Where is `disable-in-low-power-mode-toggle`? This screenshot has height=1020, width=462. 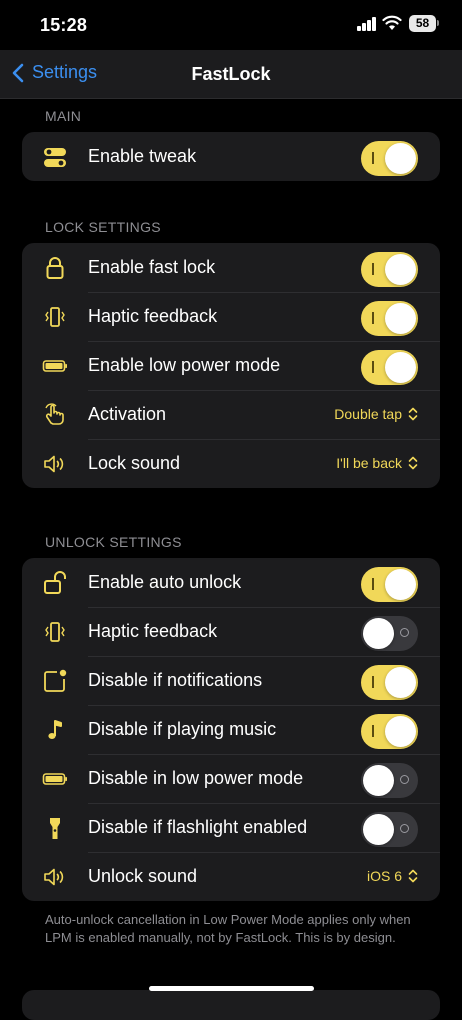
disable-in-low-power-mode-toggle is located at coordinates (389, 780).